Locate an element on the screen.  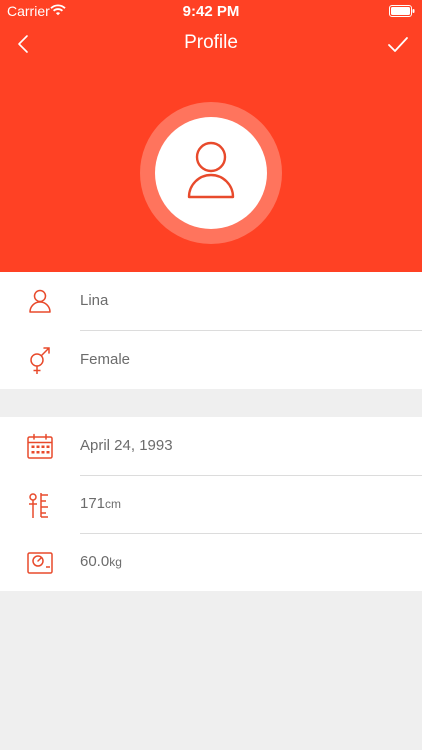
calendar-icon is located at coordinates (40, 446).